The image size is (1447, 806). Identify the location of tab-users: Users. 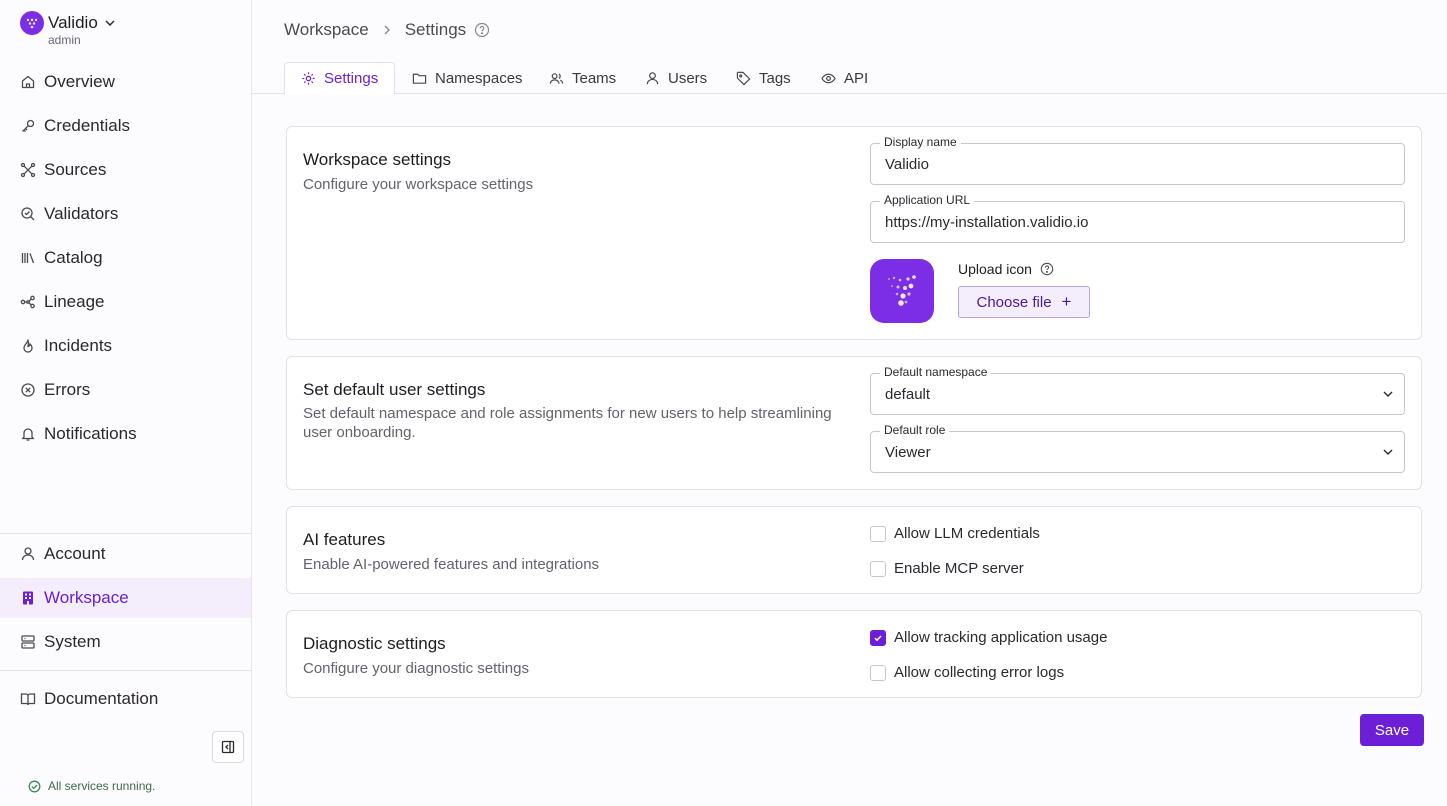
(676, 78).